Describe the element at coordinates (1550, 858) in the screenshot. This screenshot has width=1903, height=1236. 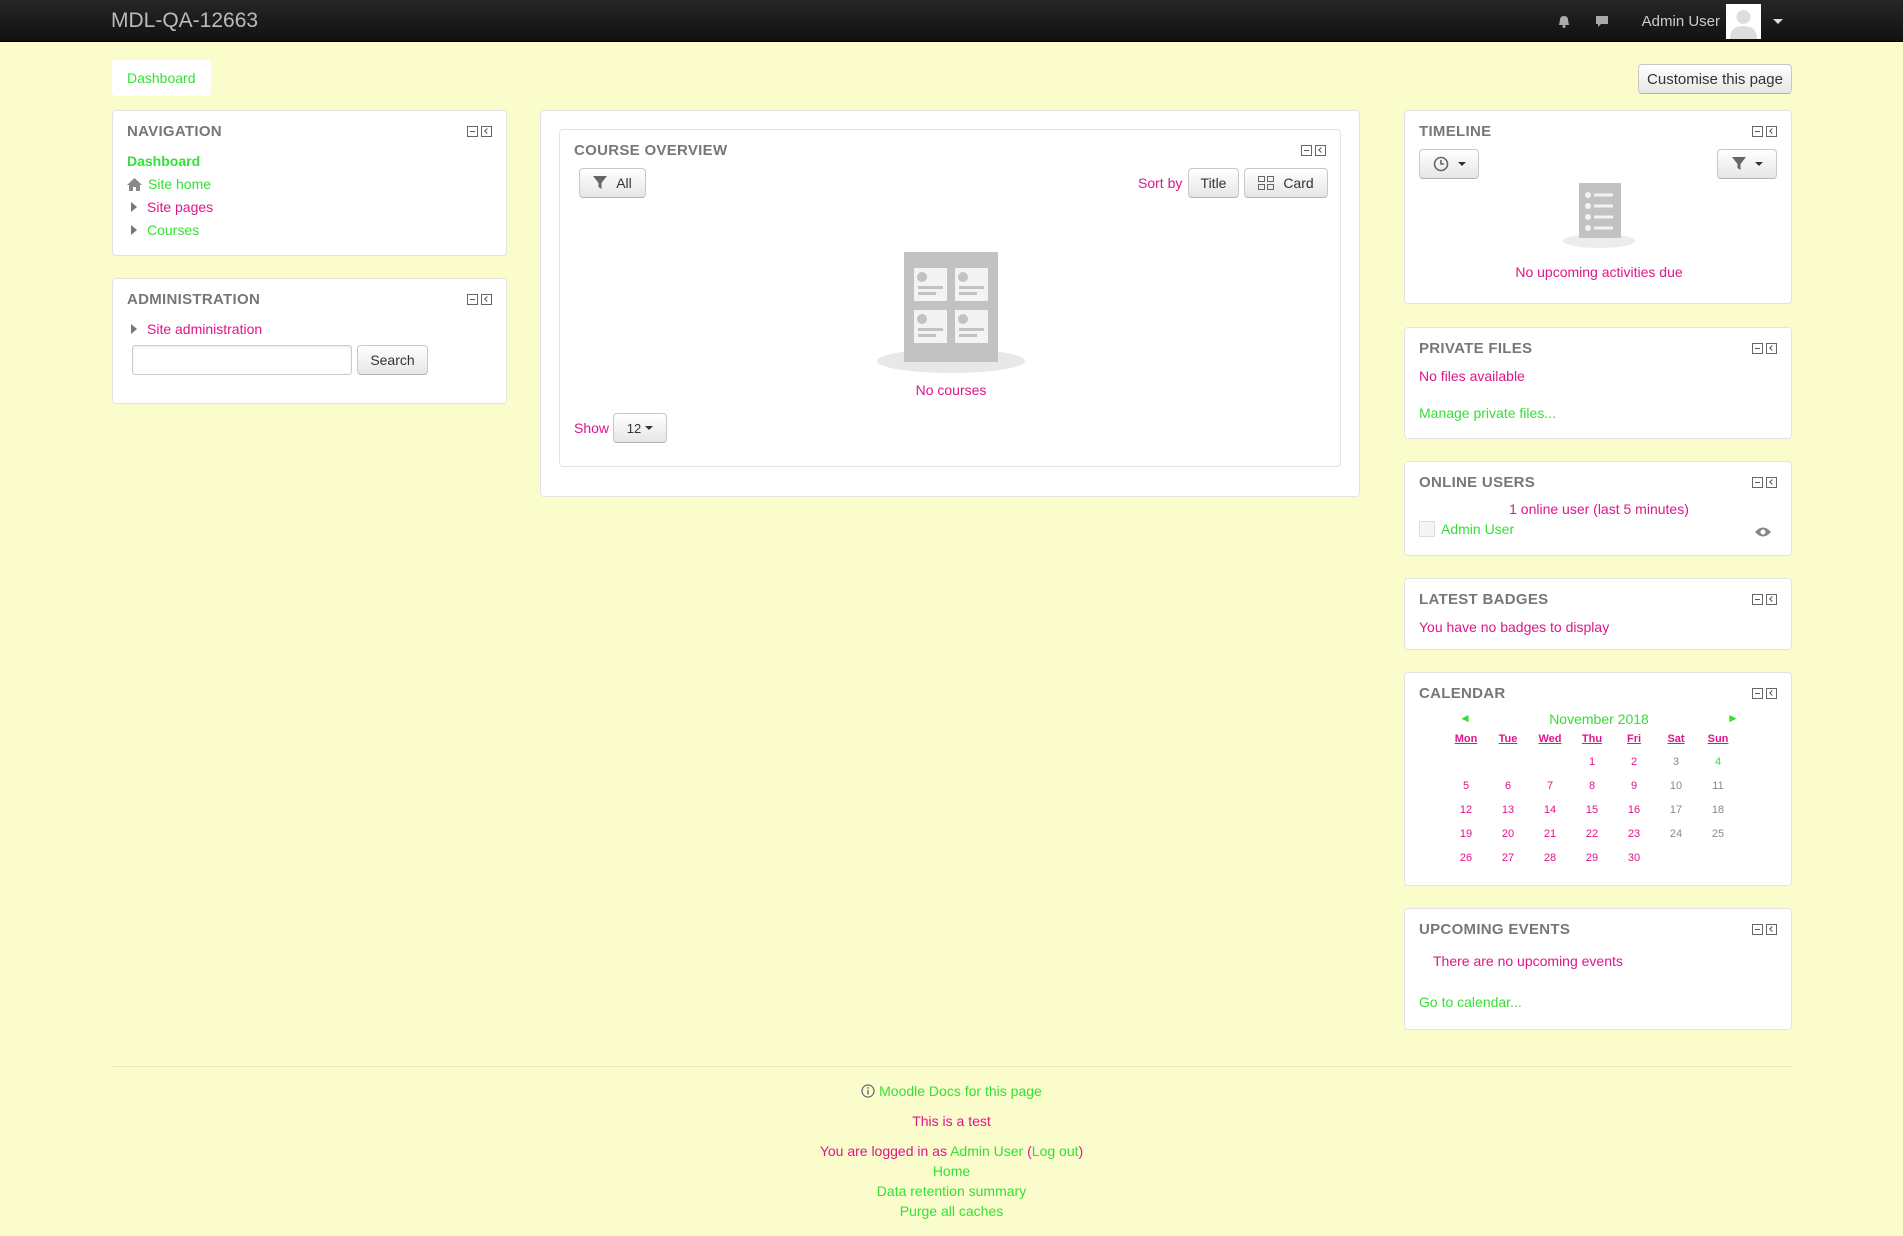
I see `calendar-day: 28` at that location.